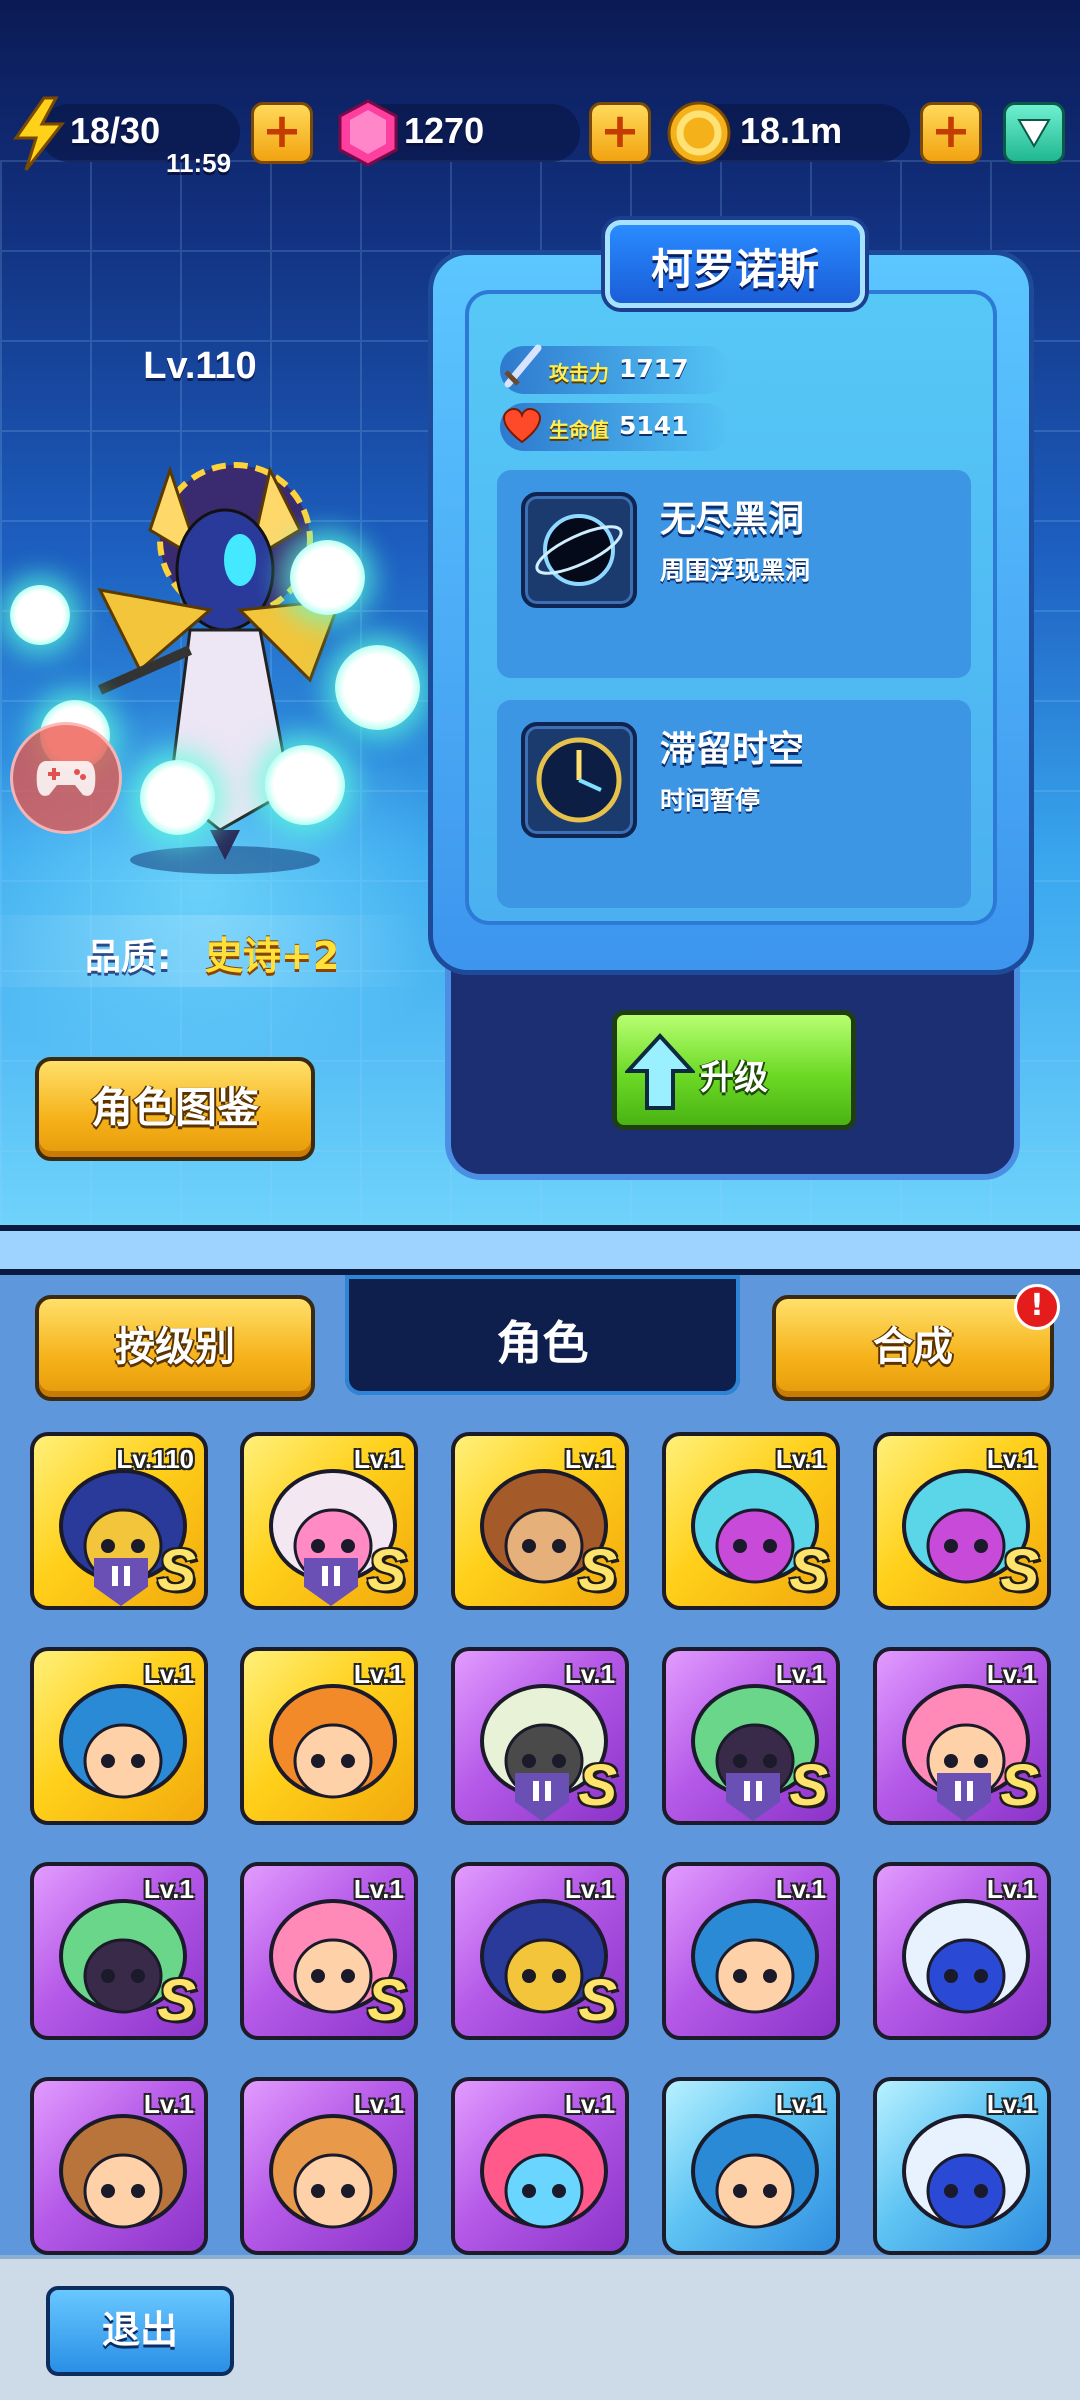 The image size is (1080, 2400). What do you see at coordinates (175, 1348) in the screenshot?
I see `sort-by-level-button: 按级别` at bounding box center [175, 1348].